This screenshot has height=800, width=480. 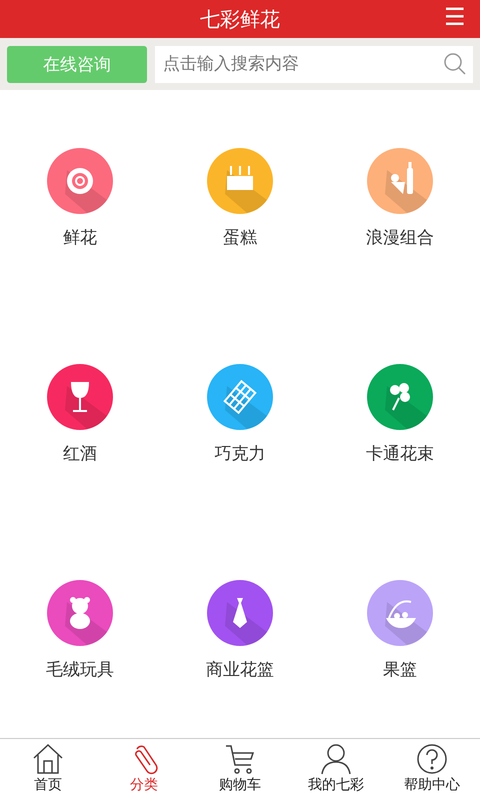 I want to click on person-icon, so click(x=336, y=759).